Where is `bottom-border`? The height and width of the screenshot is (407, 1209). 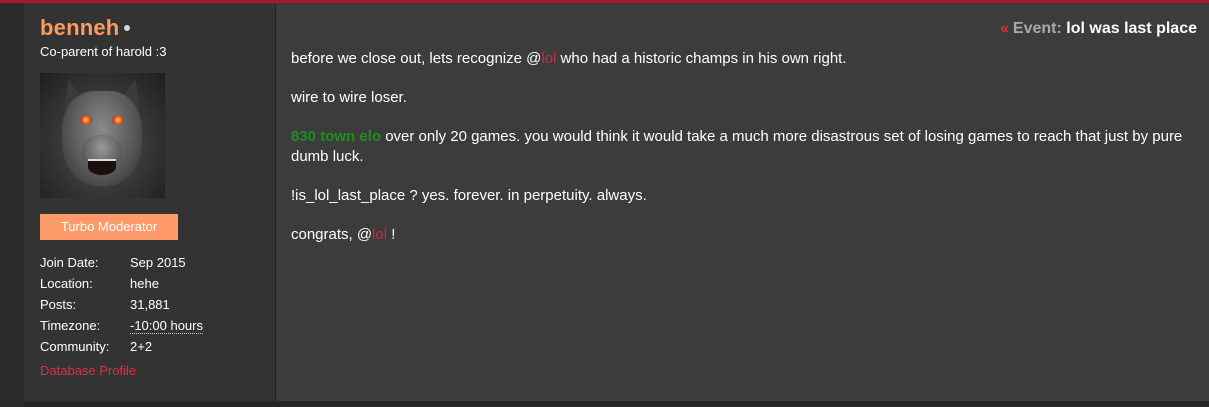 bottom-border is located at coordinates (616, 404).